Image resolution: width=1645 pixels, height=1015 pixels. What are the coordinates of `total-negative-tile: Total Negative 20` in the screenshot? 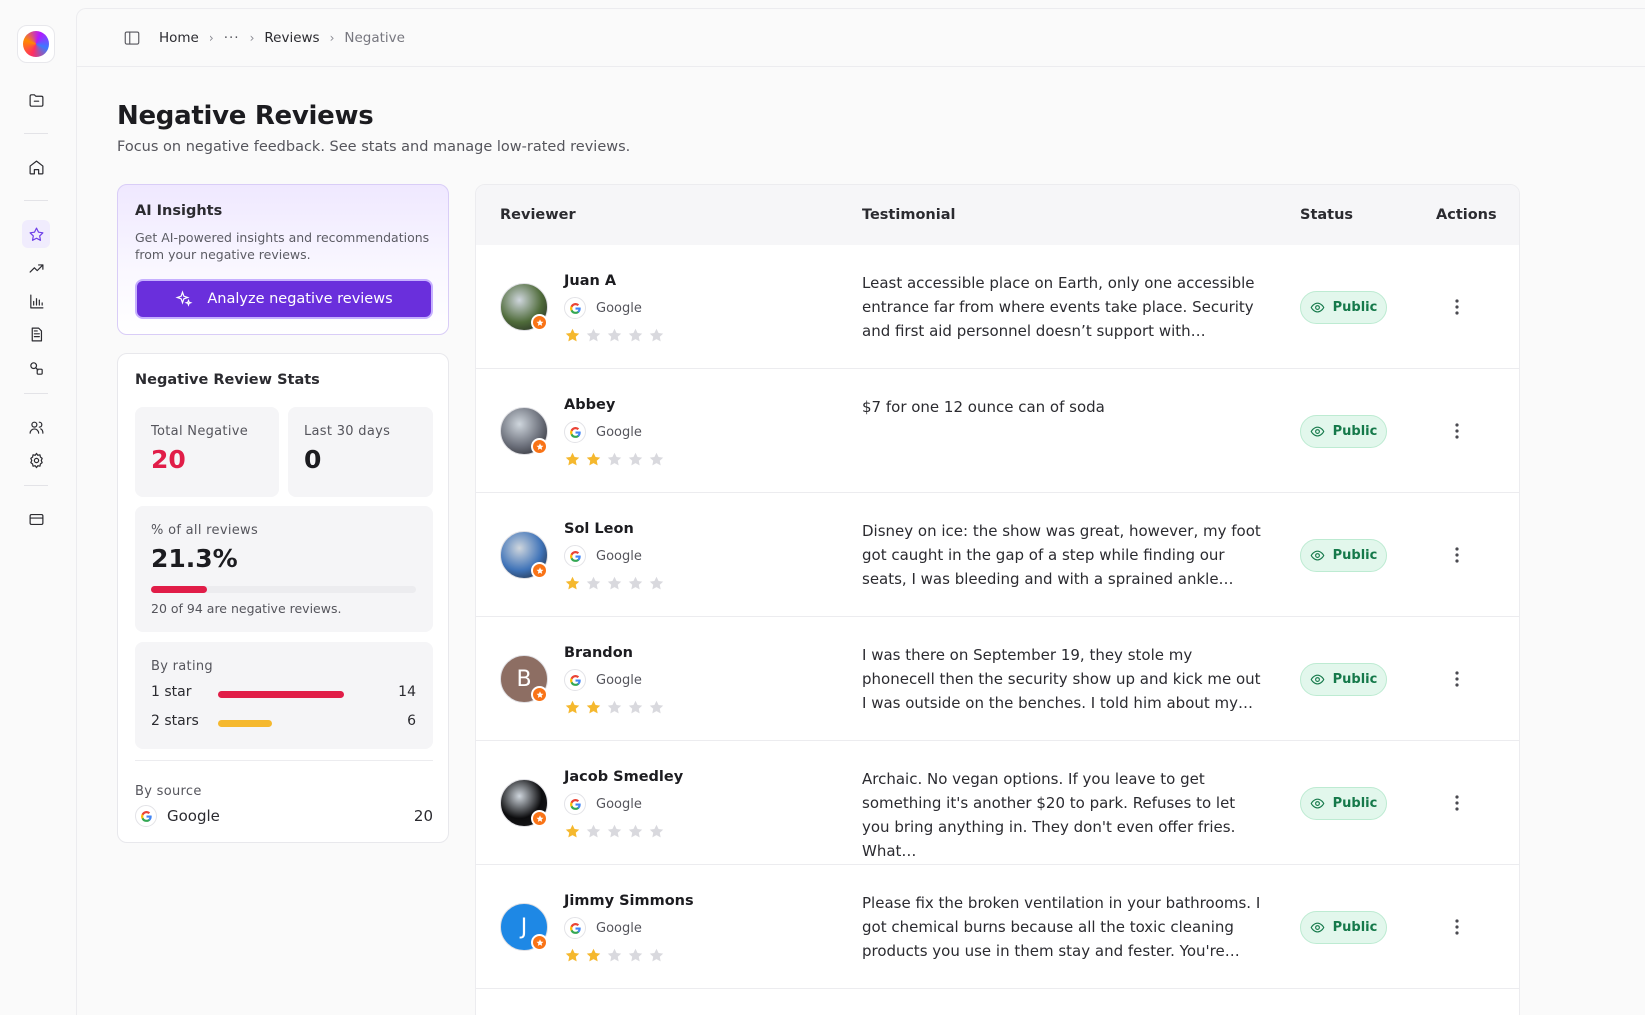 It's located at (207, 452).